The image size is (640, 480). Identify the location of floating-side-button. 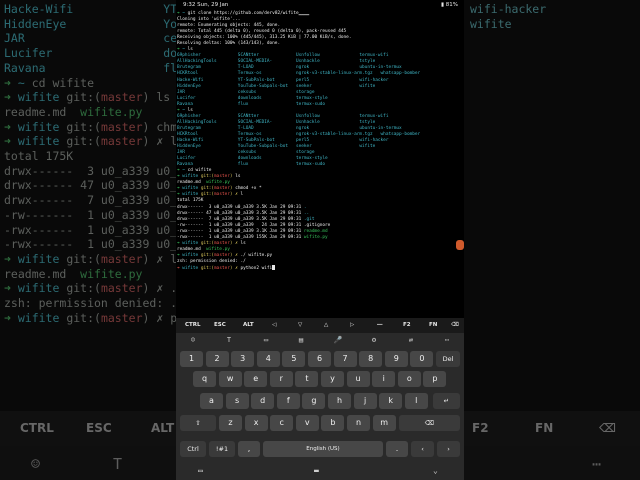
(460, 245).